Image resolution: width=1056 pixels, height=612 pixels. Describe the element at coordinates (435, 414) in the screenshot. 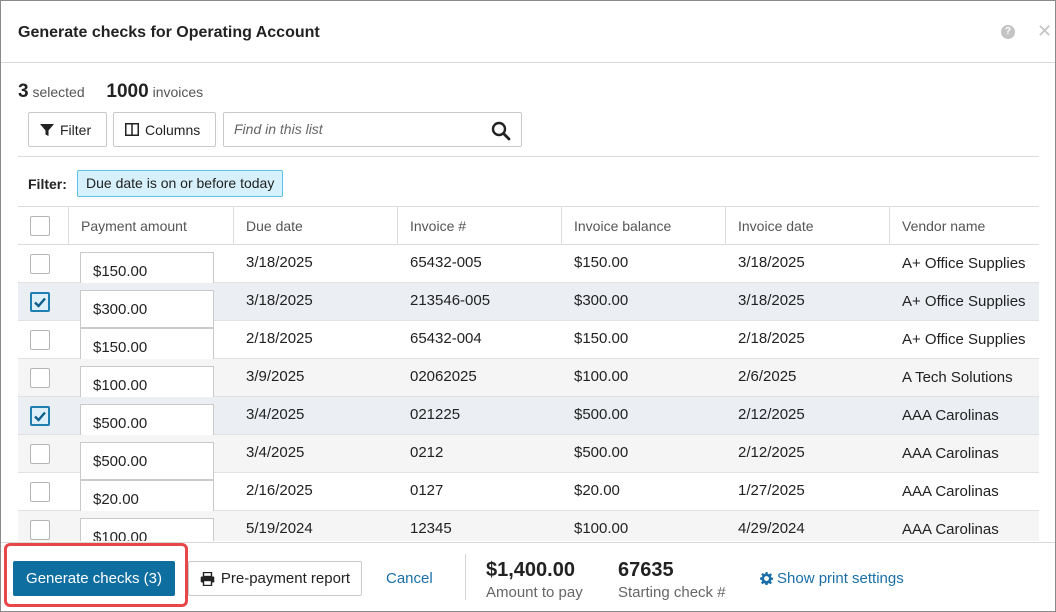

I see `invoice-number-cell: 021225` at that location.